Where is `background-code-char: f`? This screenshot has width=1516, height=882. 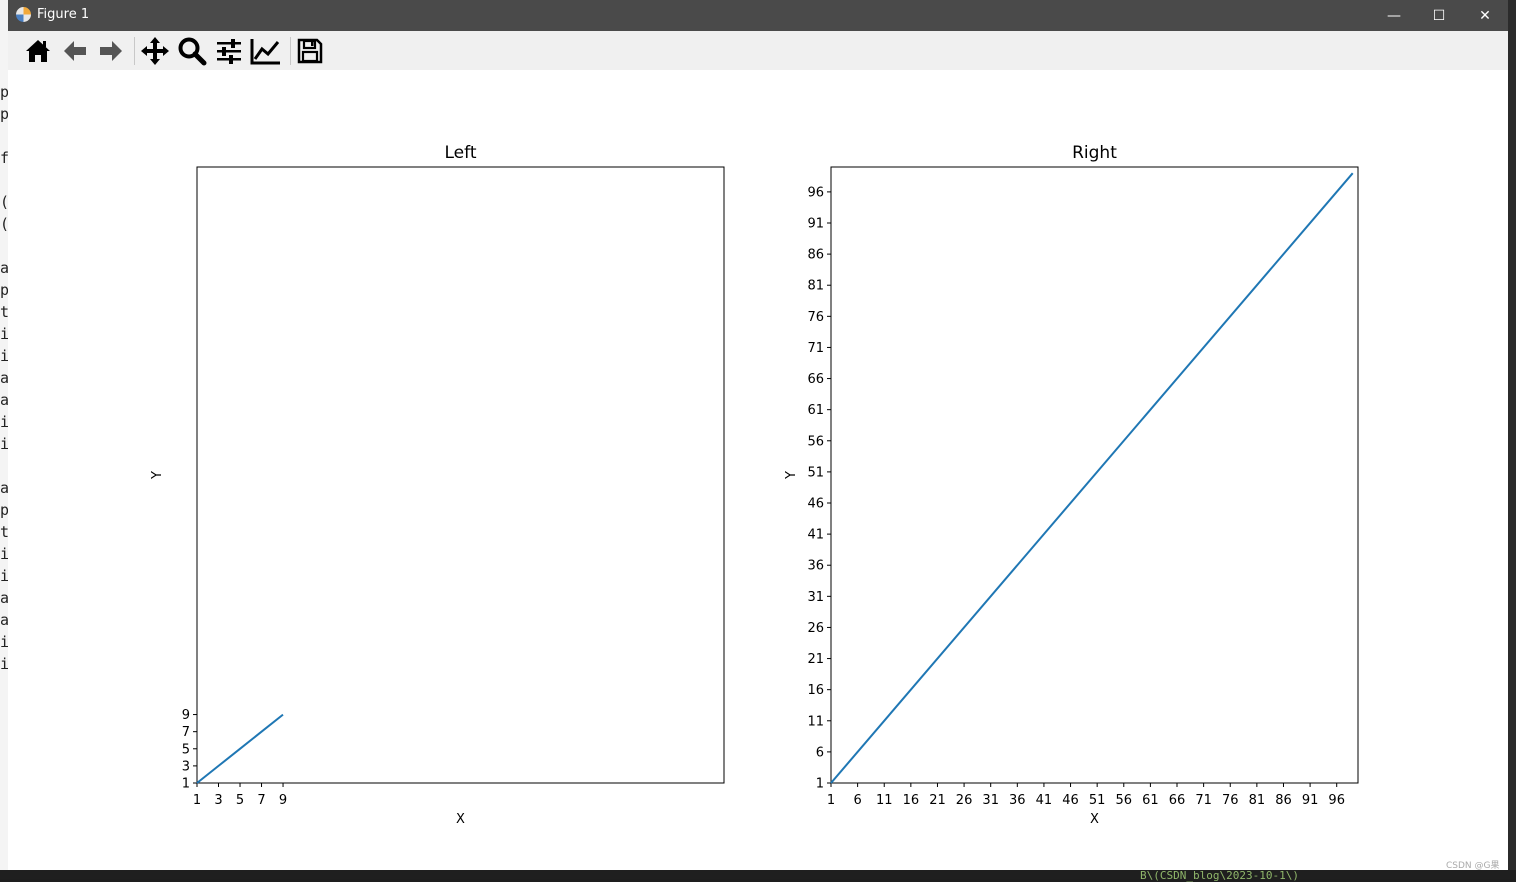
background-code-char: f is located at coordinates (4, 158).